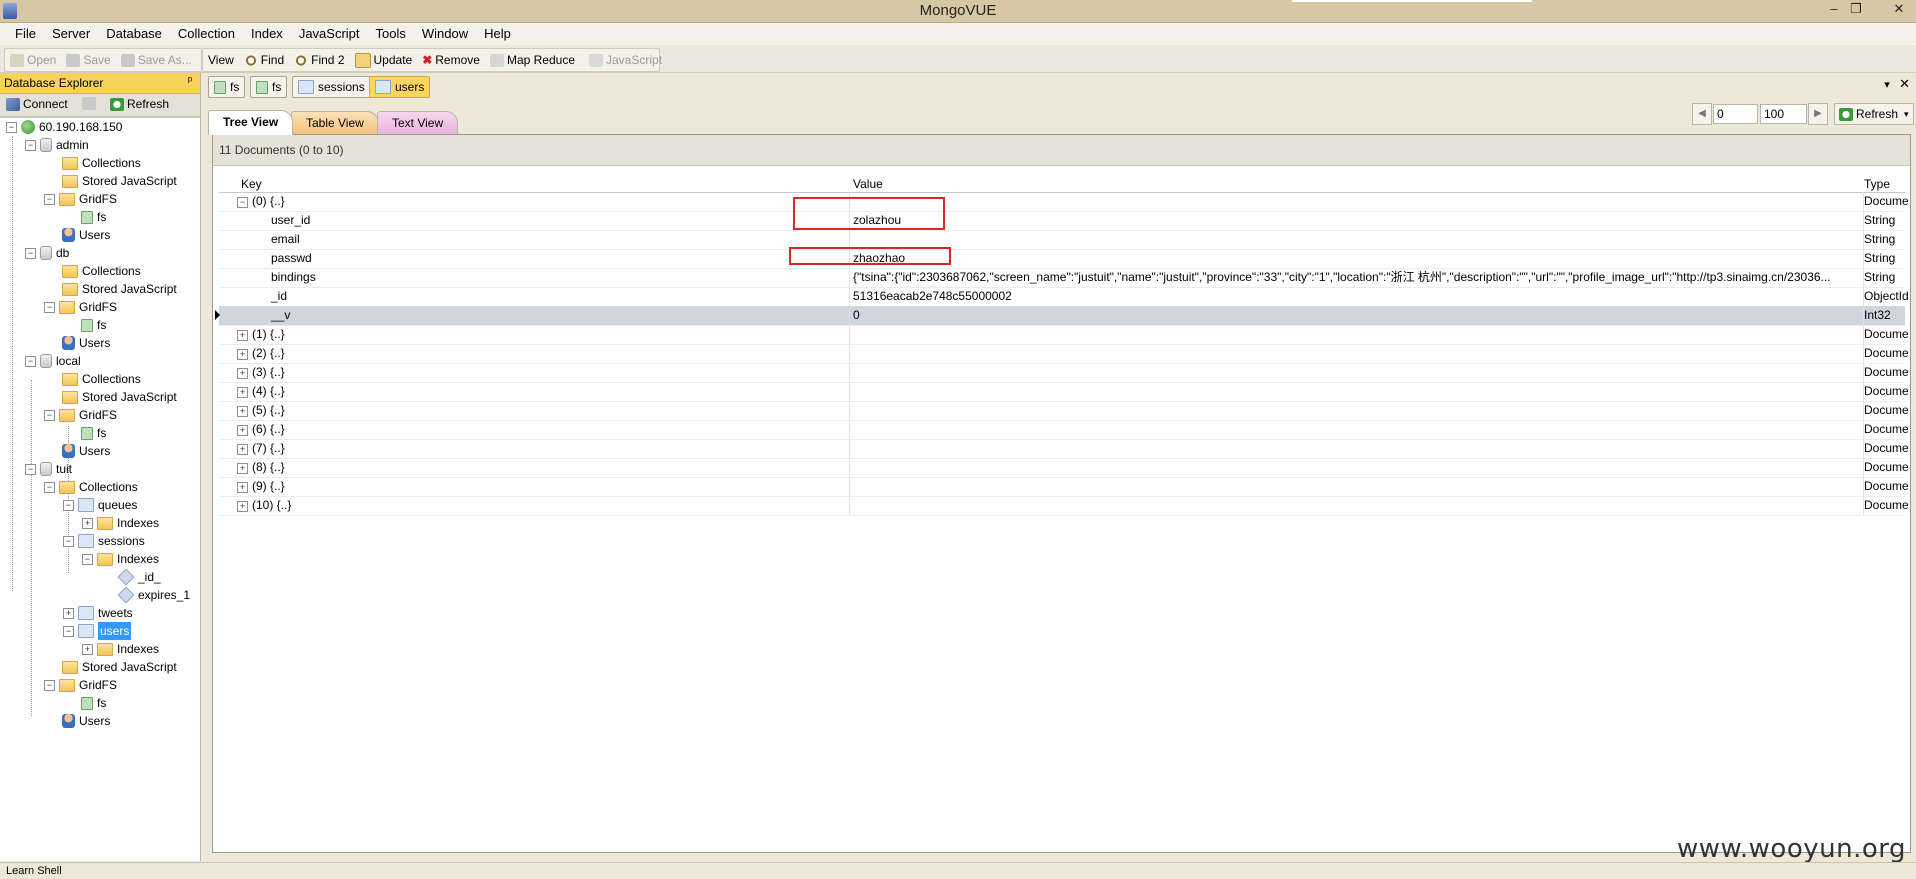  Describe the element at coordinates (64, 127) in the screenshot. I see `tree-server-node: − 60.190.168.150` at that location.